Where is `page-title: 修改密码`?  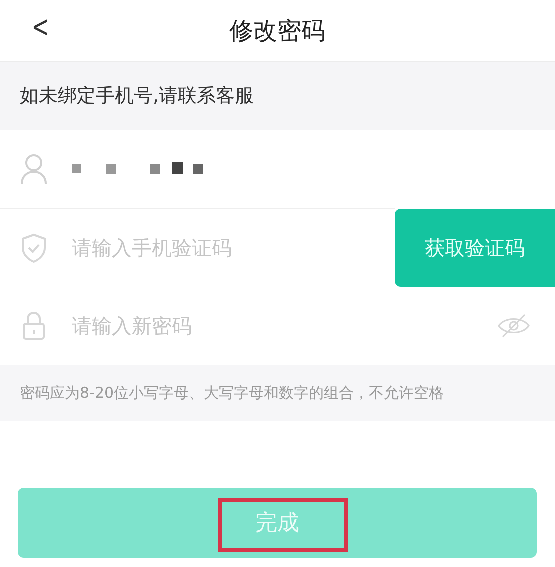
page-title: 修改密码 is located at coordinates (278, 31).